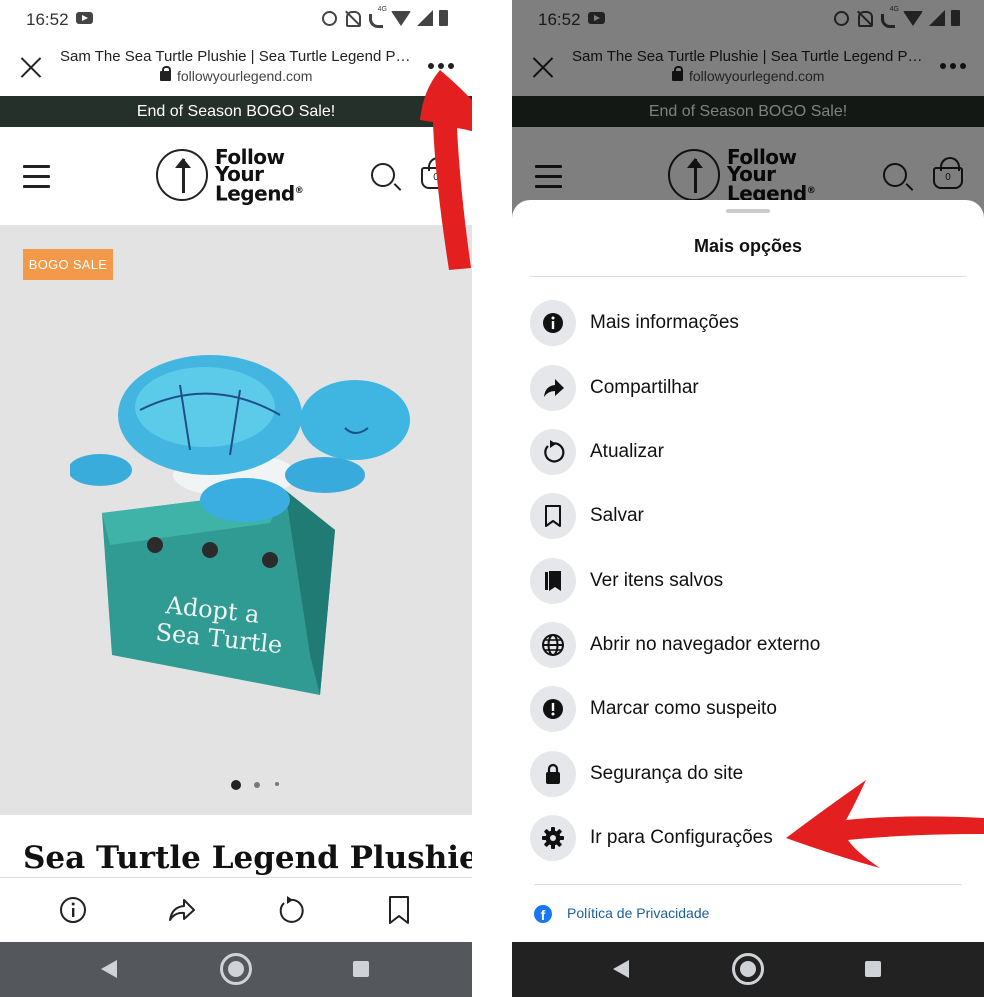  Describe the element at coordinates (553, 452) in the screenshot. I see `refresh-icon` at that location.